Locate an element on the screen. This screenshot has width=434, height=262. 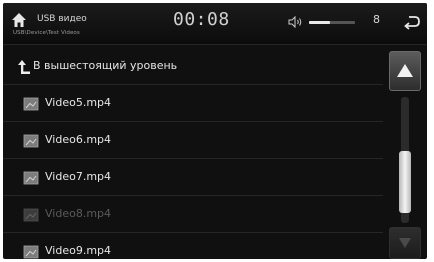
list-item: Video8.mp4 is located at coordinates (193, 215).